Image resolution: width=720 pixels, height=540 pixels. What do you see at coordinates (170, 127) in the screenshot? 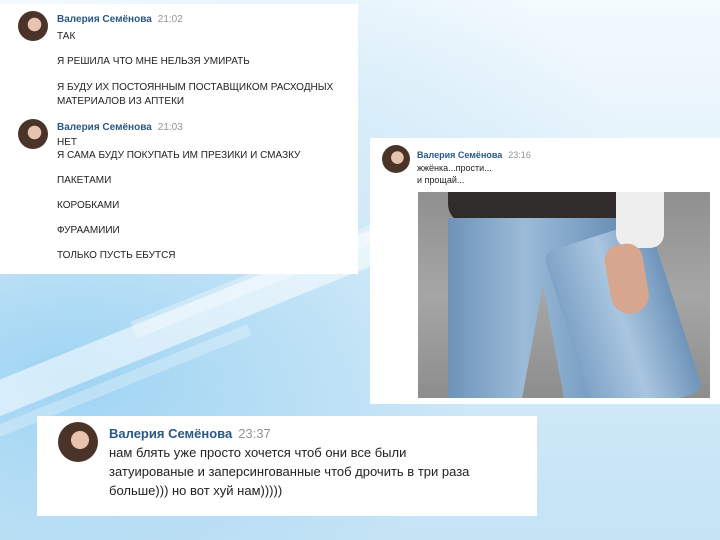
I see `message-time: 21:03` at bounding box center [170, 127].